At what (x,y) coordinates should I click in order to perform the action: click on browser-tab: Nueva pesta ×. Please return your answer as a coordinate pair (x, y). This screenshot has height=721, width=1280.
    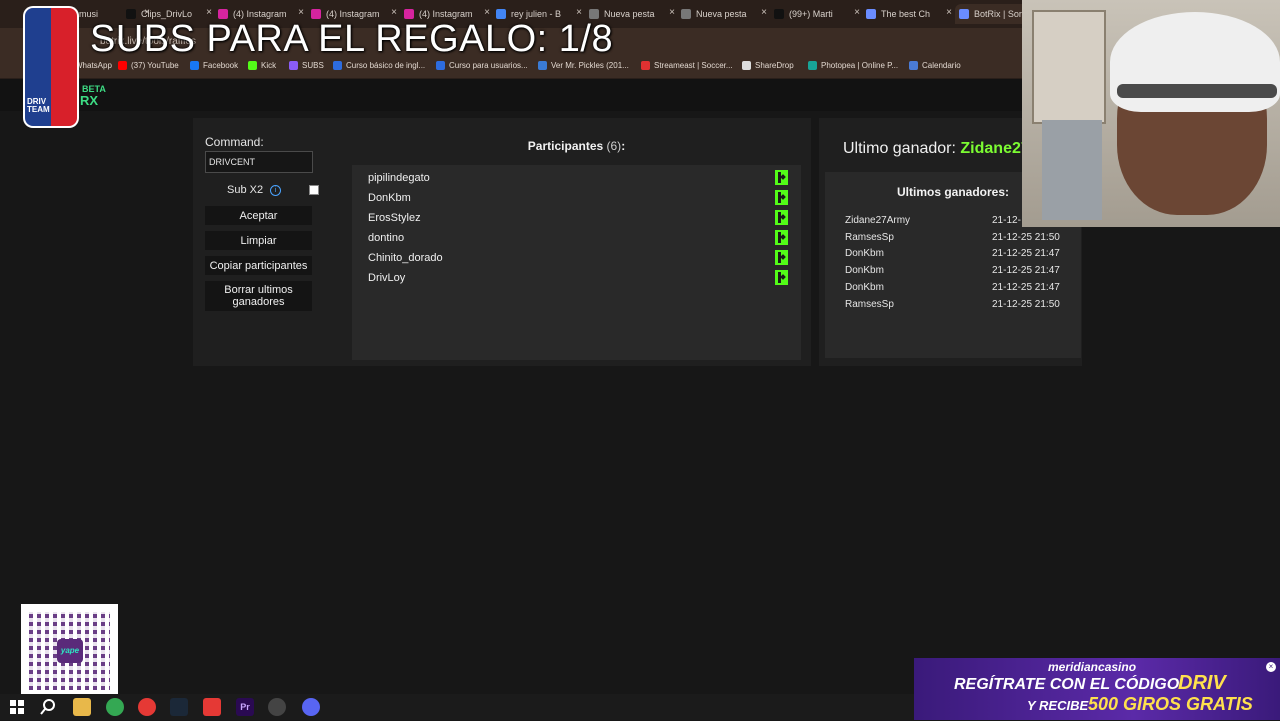
    Looking at the image, I should click on (722, 14).